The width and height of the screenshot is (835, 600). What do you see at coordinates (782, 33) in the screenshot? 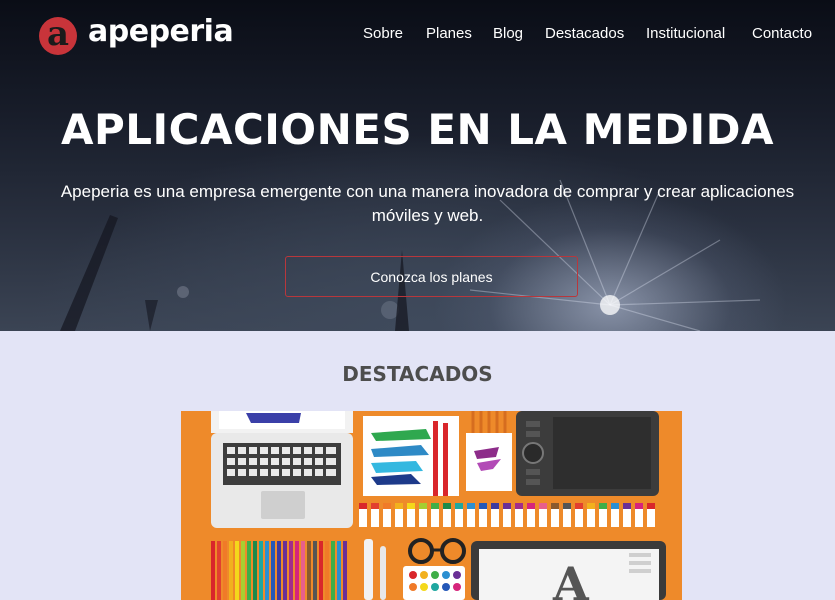
I see `nav-item-contacto: Contacto` at bounding box center [782, 33].